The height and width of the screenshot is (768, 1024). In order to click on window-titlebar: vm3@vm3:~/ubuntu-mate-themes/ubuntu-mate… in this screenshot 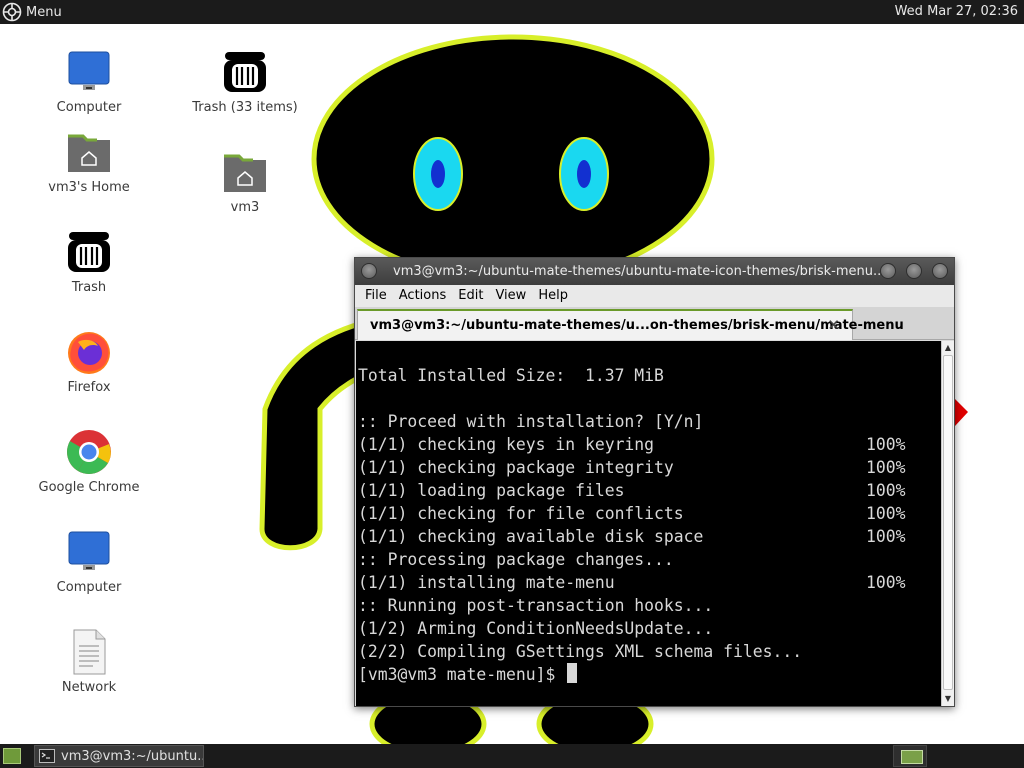, I will do `click(654, 271)`.